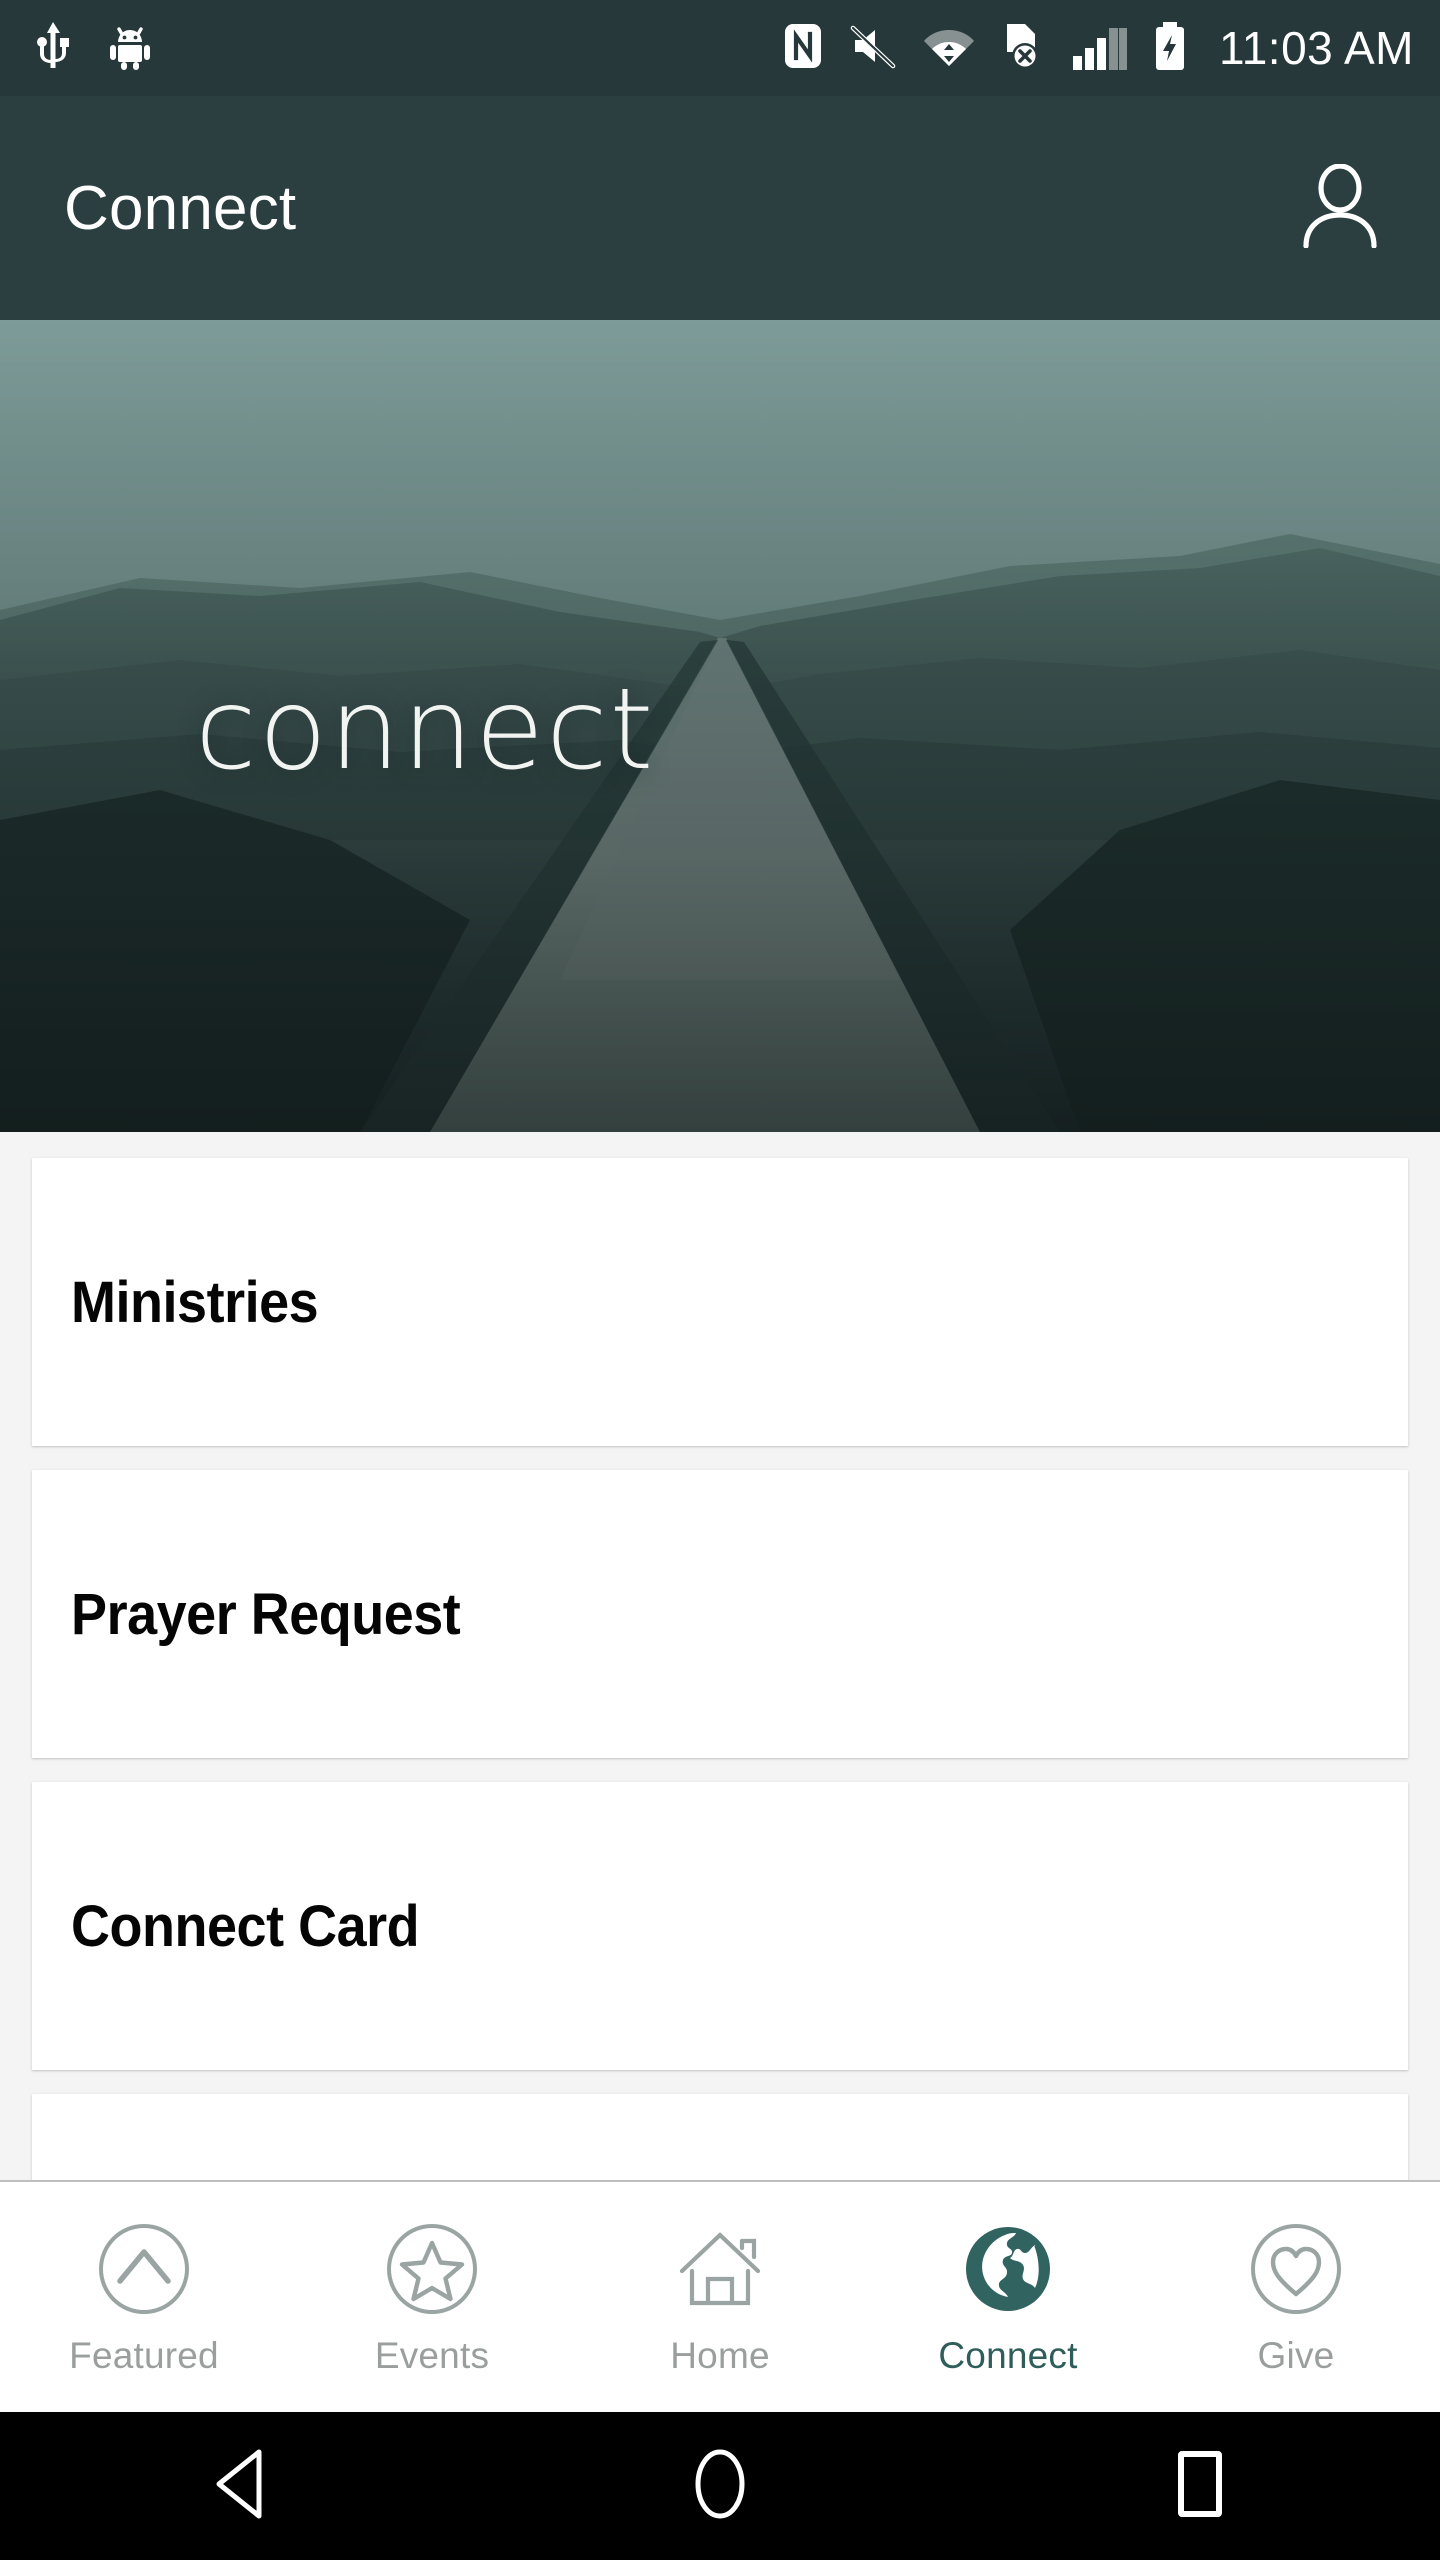 This screenshot has width=1440, height=2560. I want to click on list-item: Prayer Request, so click(720, 1614).